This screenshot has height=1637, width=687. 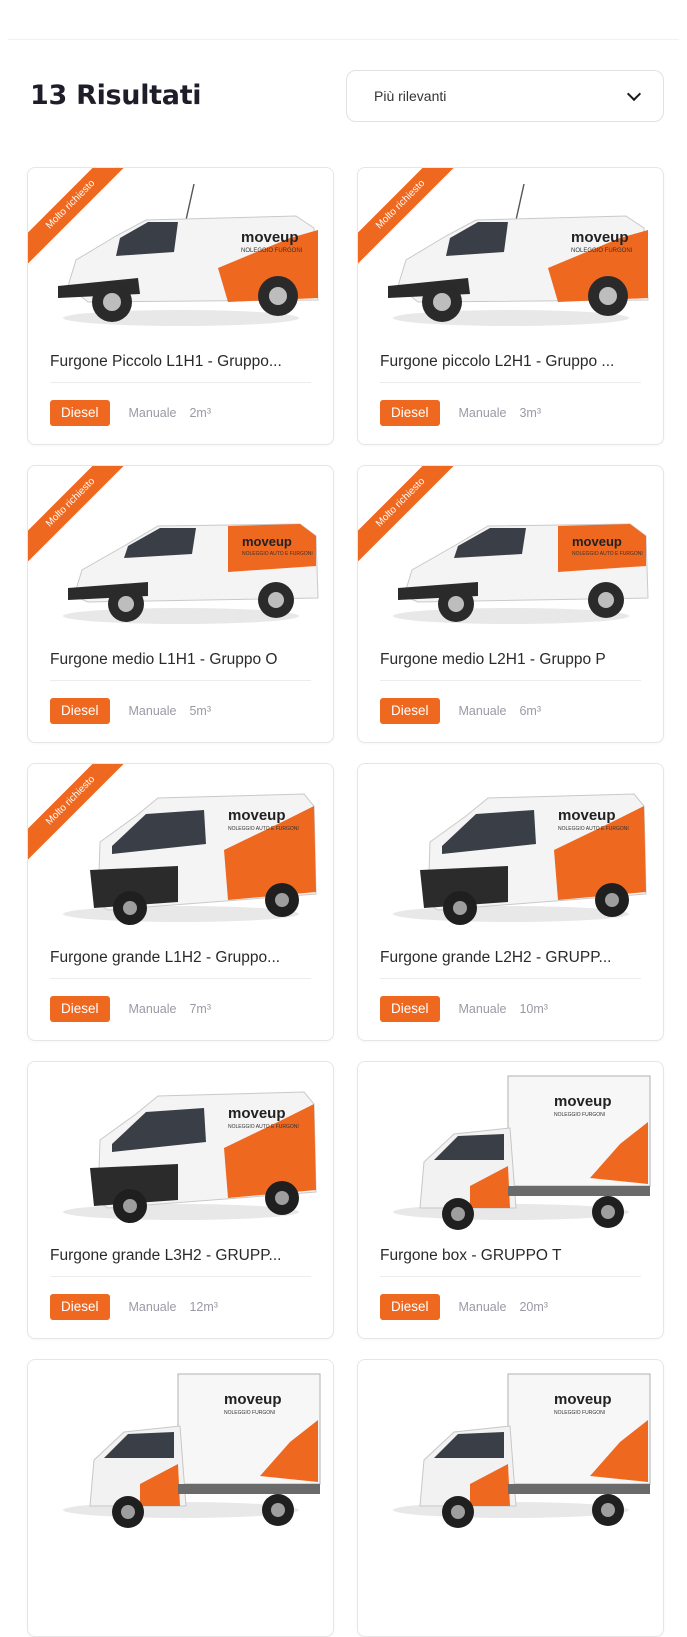 I want to click on volume-label: 20m³, so click(x=533, y=1307).